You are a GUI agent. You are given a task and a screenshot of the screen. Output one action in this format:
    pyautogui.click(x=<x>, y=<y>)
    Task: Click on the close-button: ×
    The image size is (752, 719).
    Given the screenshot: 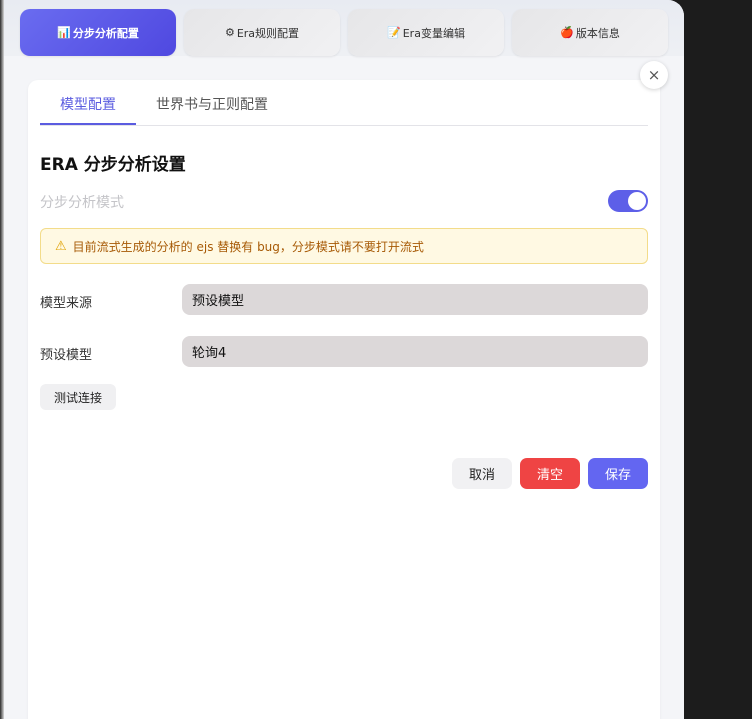 What is the action you would take?
    pyautogui.click(x=654, y=75)
    